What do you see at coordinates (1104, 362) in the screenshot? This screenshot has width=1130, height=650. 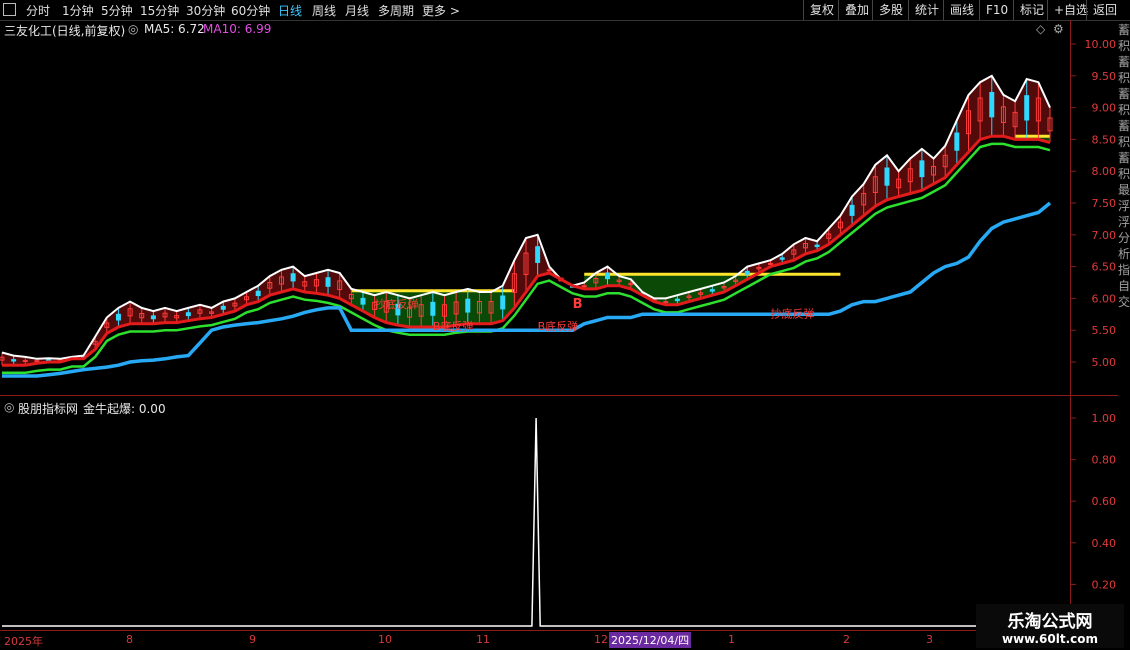 I see `price-tick-label: 5.00` at bounding box center [1104, 362].